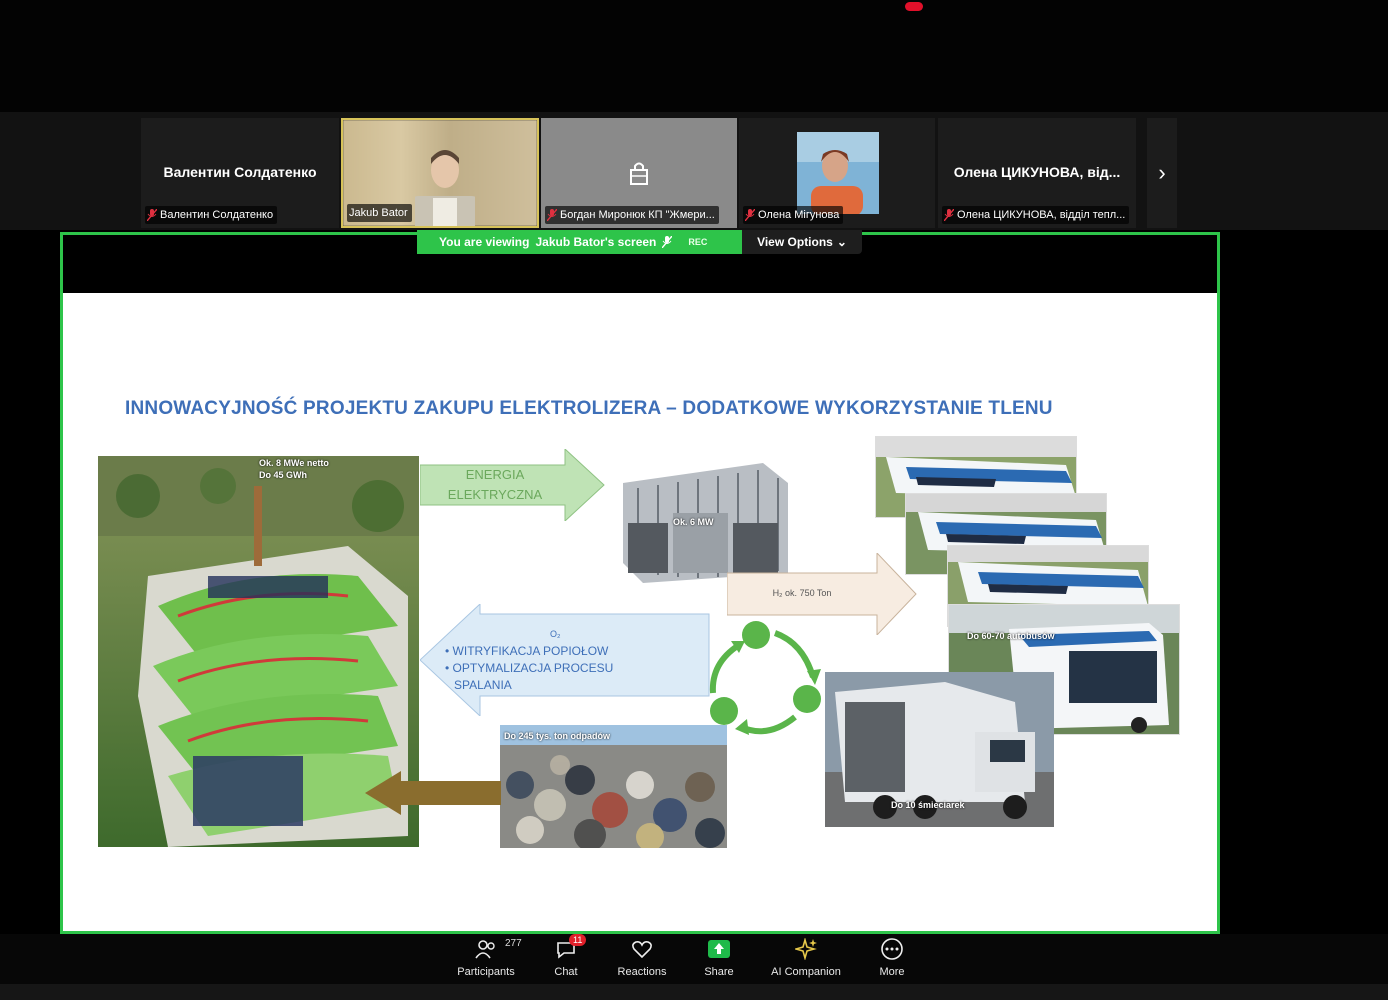  I want to click on ai-companion-label: AI Companion, so click(806, 972).